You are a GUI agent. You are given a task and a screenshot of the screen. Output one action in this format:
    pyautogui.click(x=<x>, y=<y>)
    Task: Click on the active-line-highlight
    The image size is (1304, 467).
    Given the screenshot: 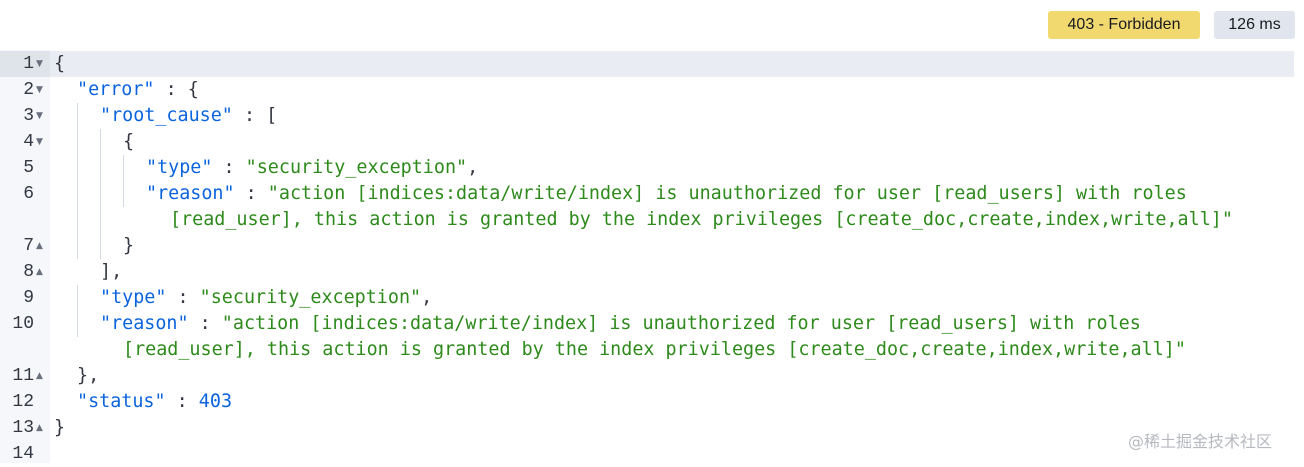 What is the action you would take?
    pyautogui.click(x=672, y=64)
    